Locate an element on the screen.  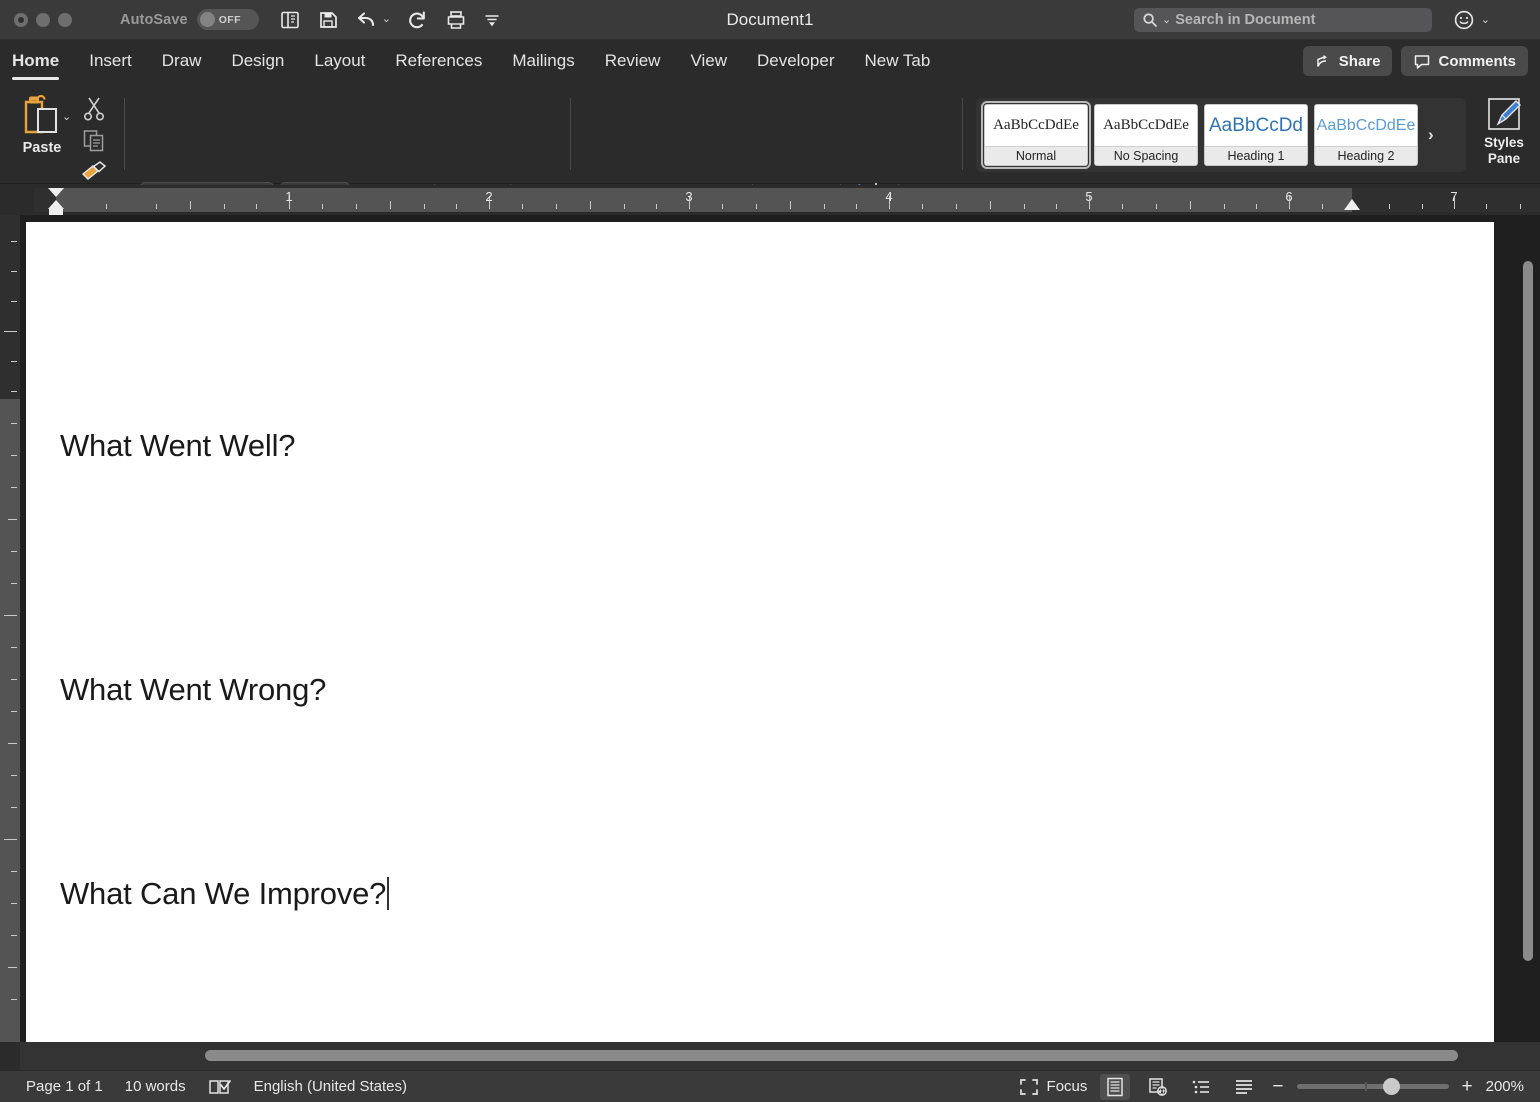
tab-layout: Layout is located at coordinates (339, 62).